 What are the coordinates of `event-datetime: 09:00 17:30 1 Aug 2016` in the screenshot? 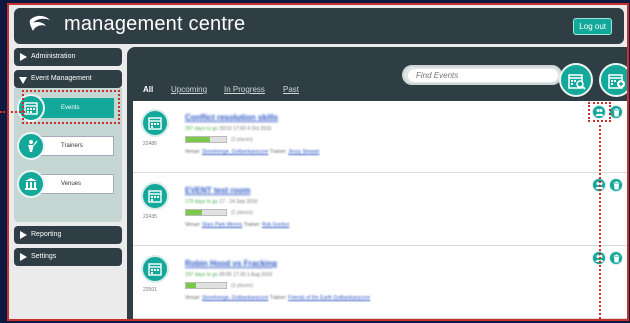 It's located at (246, 275).